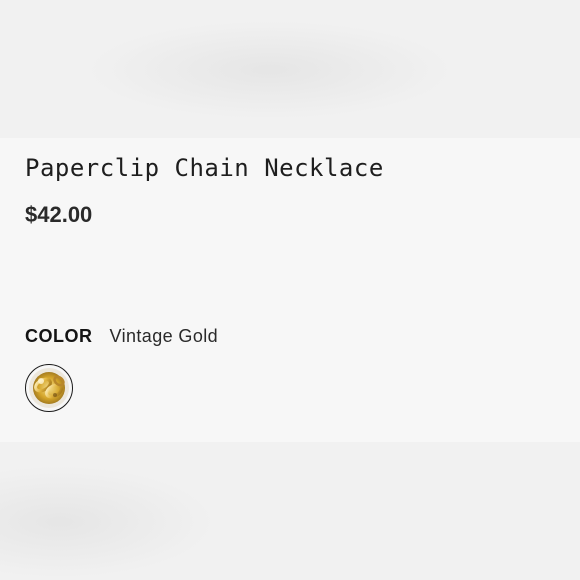 This screenshot has height=580, width=580. I want to click on product-title: Paperclip Chain Necklace, so click(204, 168).